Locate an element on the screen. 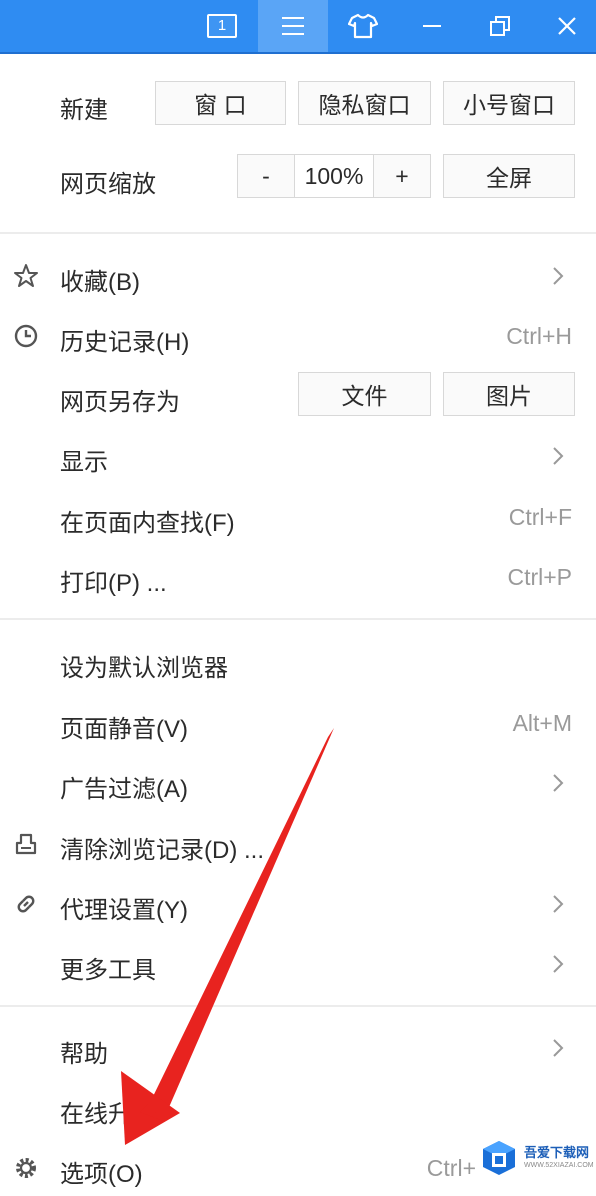 The height and width of the screenshot is (1196, 596). favorites-label: 收藏(B) is located at coordinates (100, 282).